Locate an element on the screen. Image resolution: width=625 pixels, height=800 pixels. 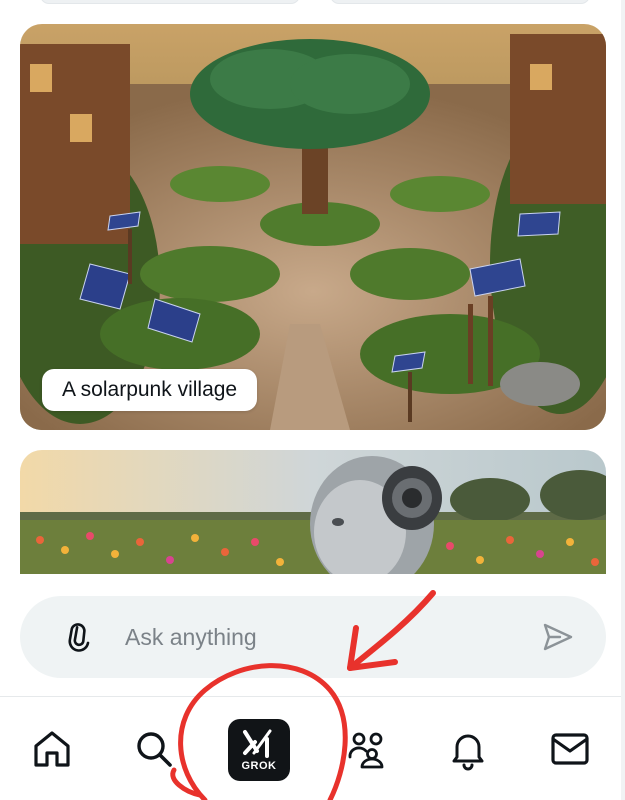
search-icon is located at coordinates (154, 749).